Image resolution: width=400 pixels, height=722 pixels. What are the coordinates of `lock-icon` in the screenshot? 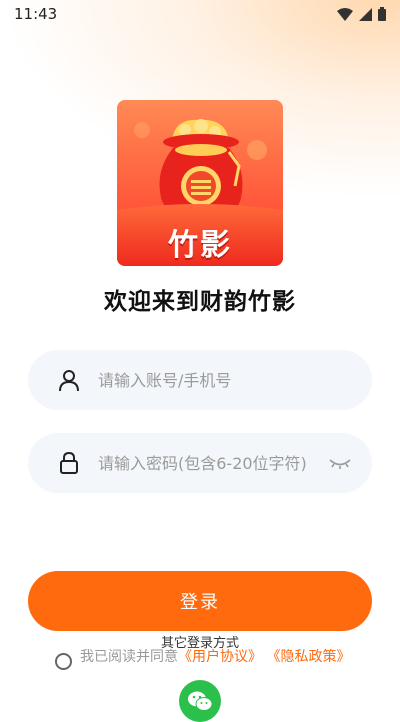 It's located at (69, 463).